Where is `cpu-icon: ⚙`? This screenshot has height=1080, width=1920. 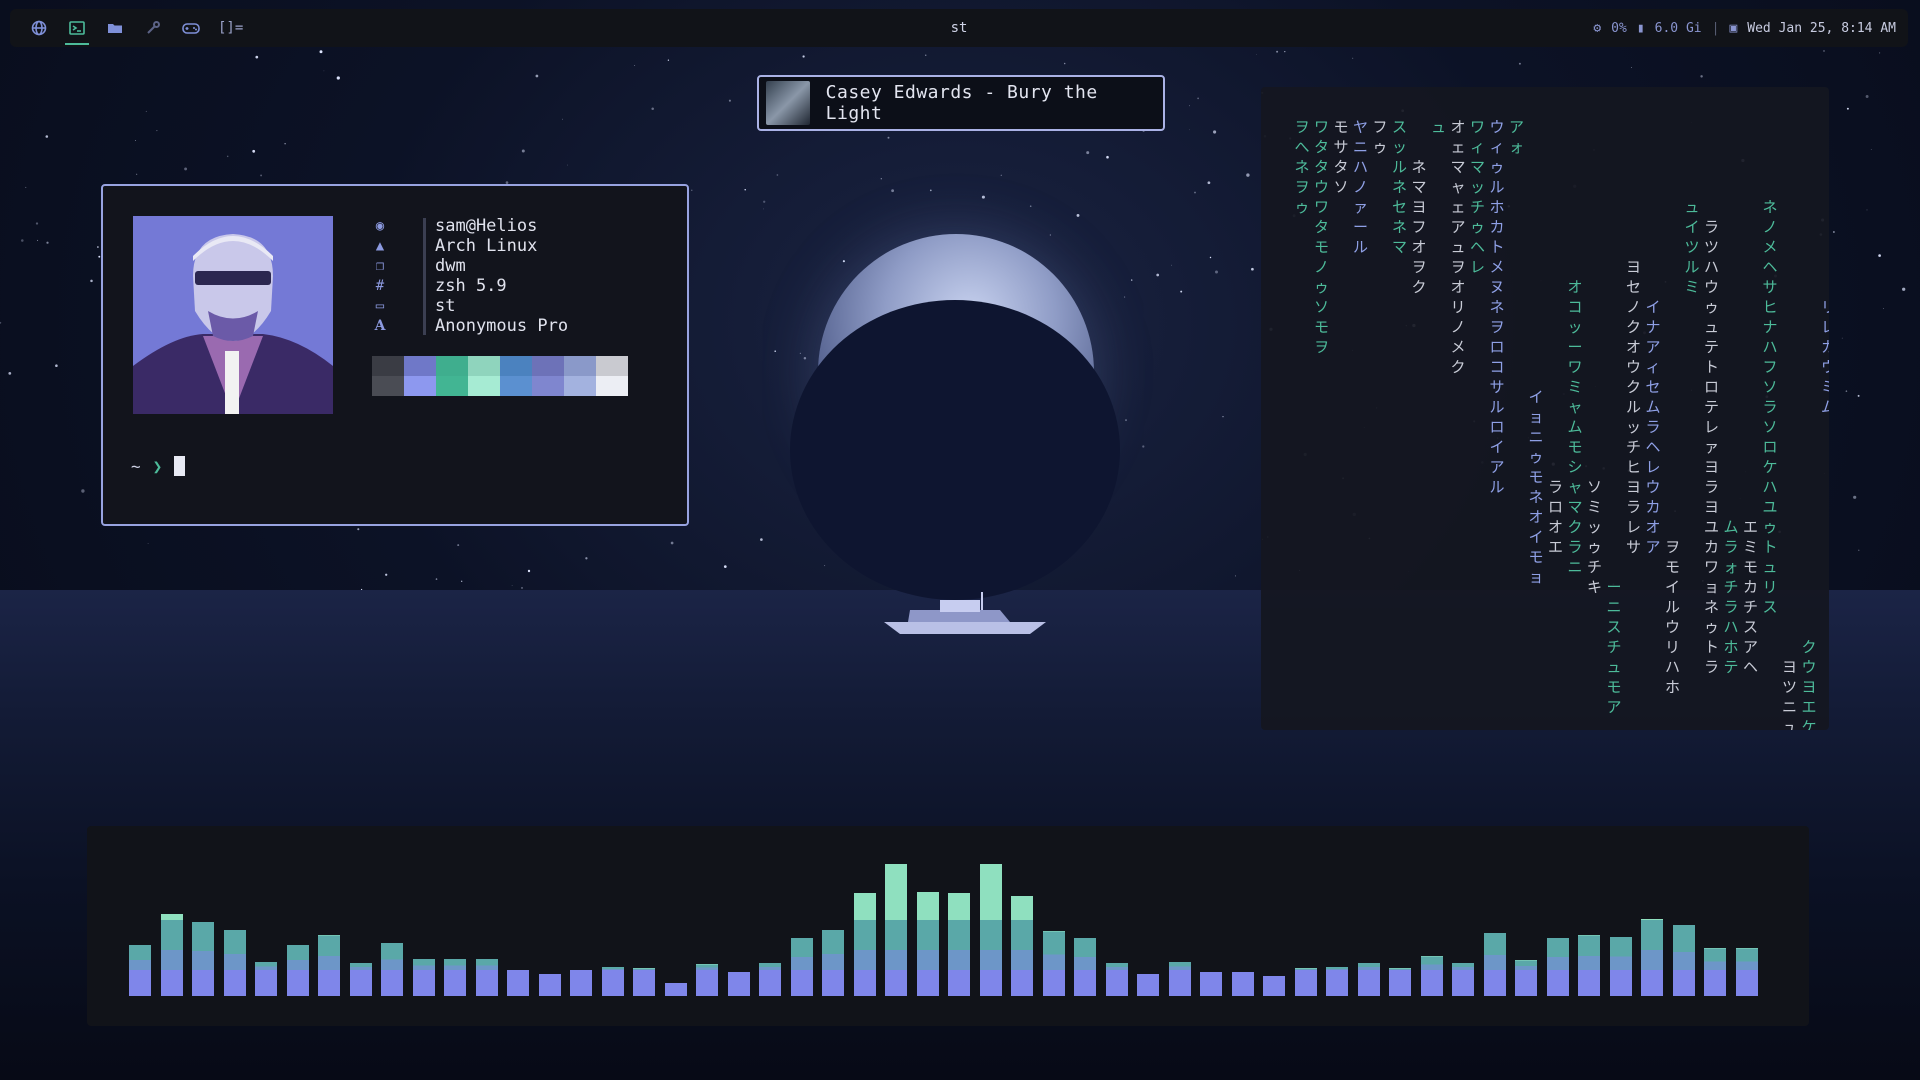
cpu-icon: ⚙ is located at coordinates (1597, 28).